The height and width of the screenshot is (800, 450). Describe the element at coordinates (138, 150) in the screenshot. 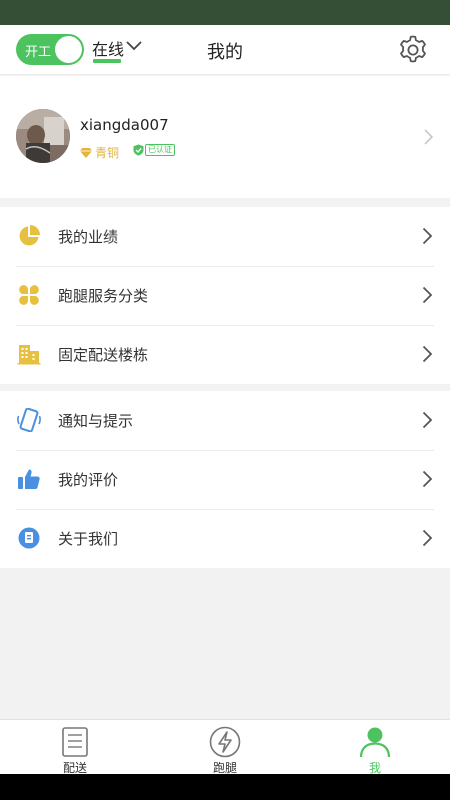

I see `shield-check-icon` at that location.